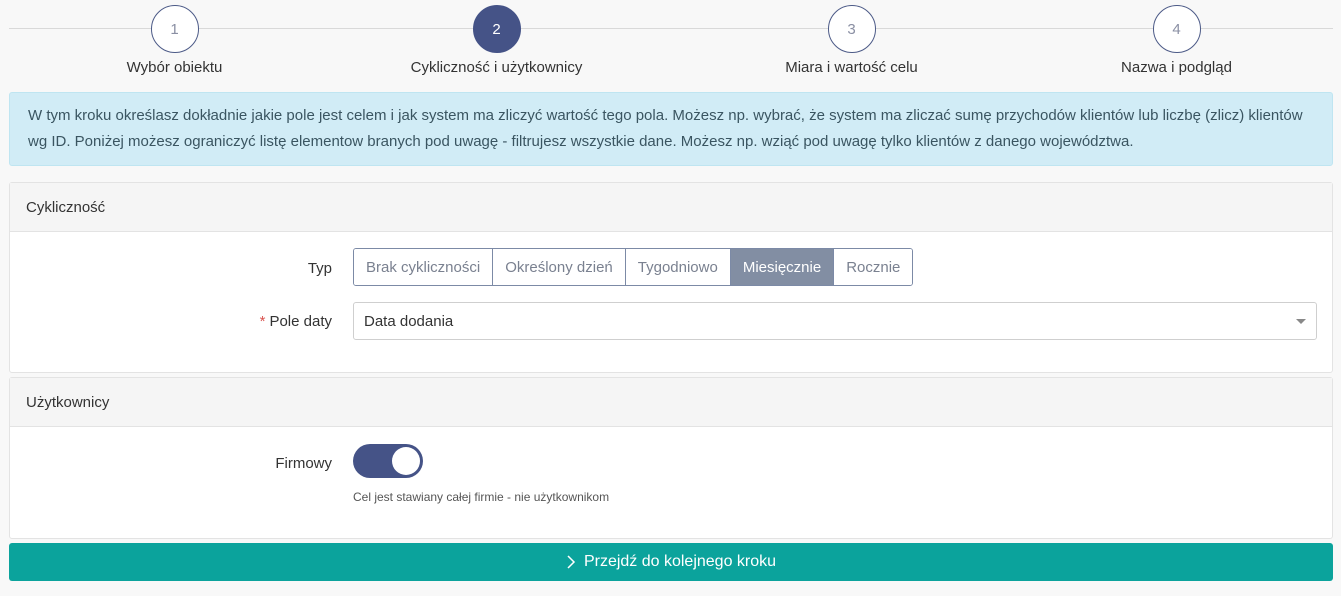 The image size is (1341, 596). I want to click on step-2-circle: 2, so click(496, 29).